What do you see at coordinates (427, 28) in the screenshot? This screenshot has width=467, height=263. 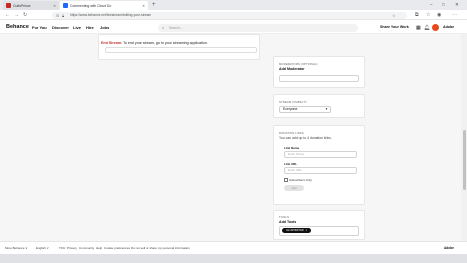 I see `notification-bell-icon: 🔔︎` at bounding box center [427, 28].